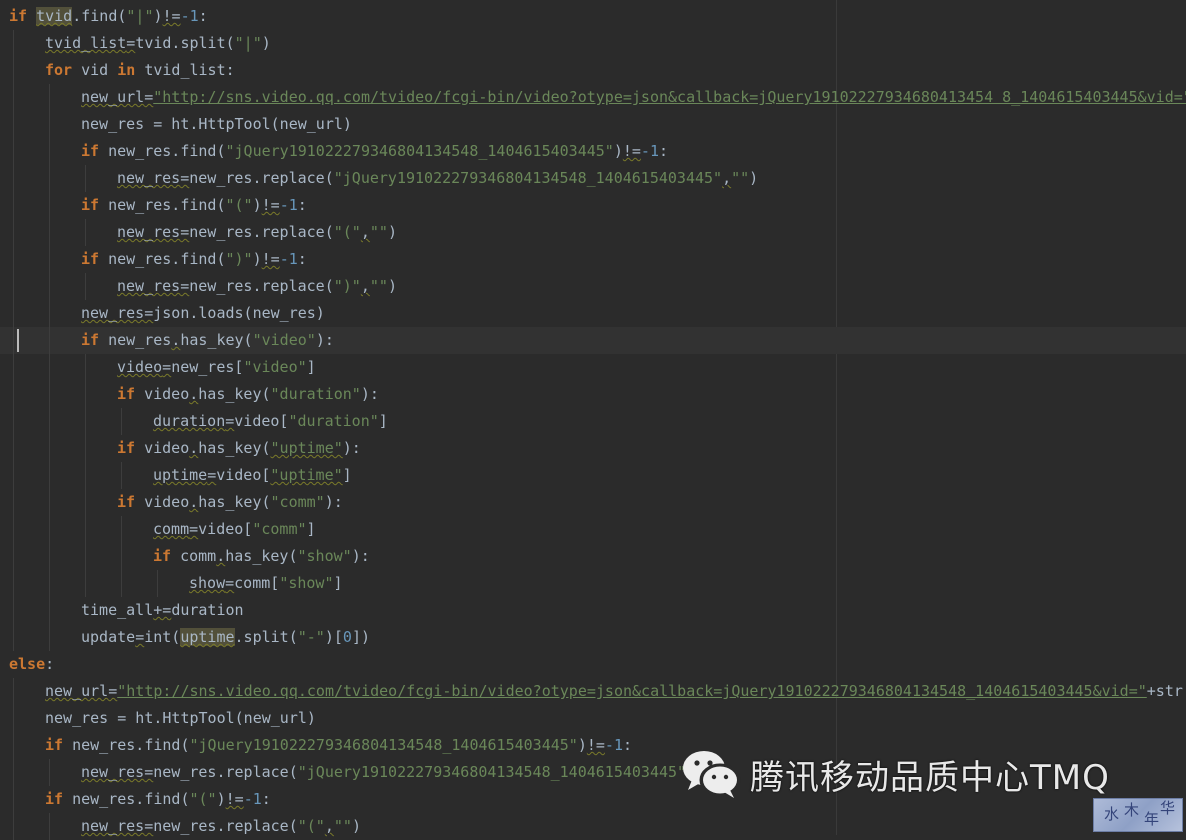  Describe the element at coordinates (194, 556) in the screenshot. I see `code-token: comm` at that location.